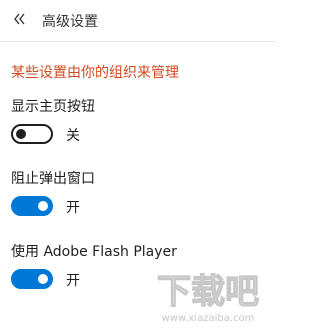 The height and width of the screenshot is (331, 320). I want to click on watermark-logo: 下载吧 www.xiazaiba.com, so click(207, 297).